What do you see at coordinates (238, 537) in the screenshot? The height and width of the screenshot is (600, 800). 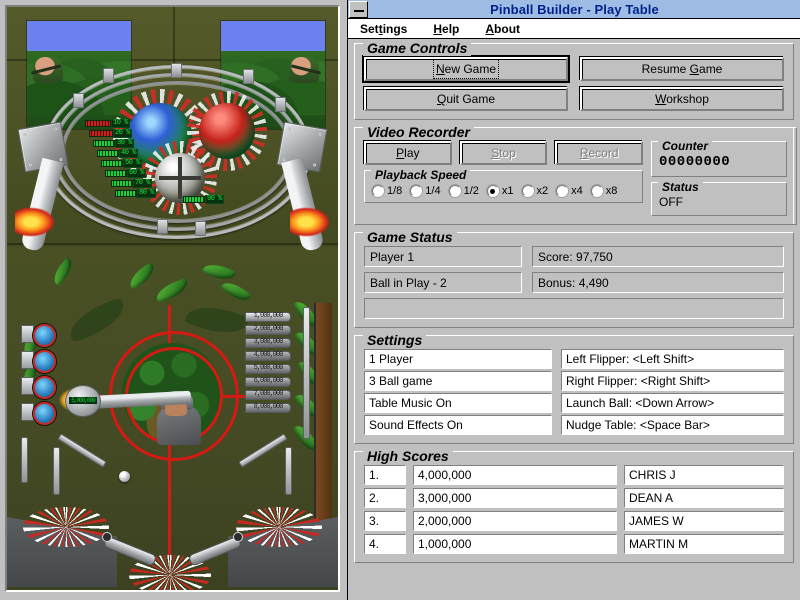 I see `flipper-right-pivot` at bounding box center [238, 537].